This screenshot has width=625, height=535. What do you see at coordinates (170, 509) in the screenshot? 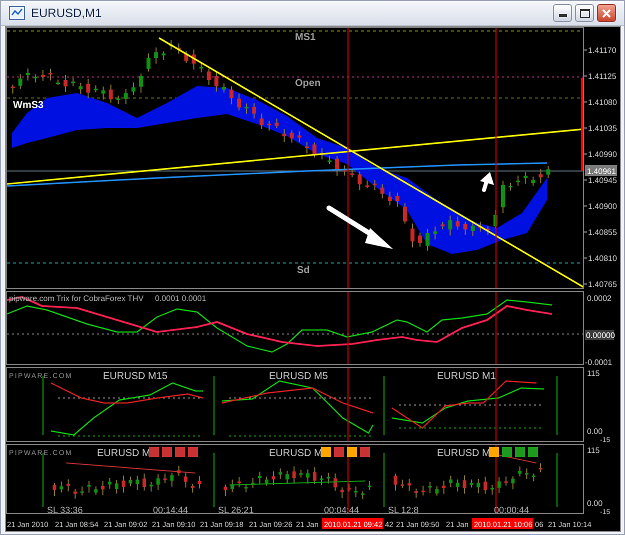
I see `timer-label: 00:14:44` at bounding box center [170, 509].